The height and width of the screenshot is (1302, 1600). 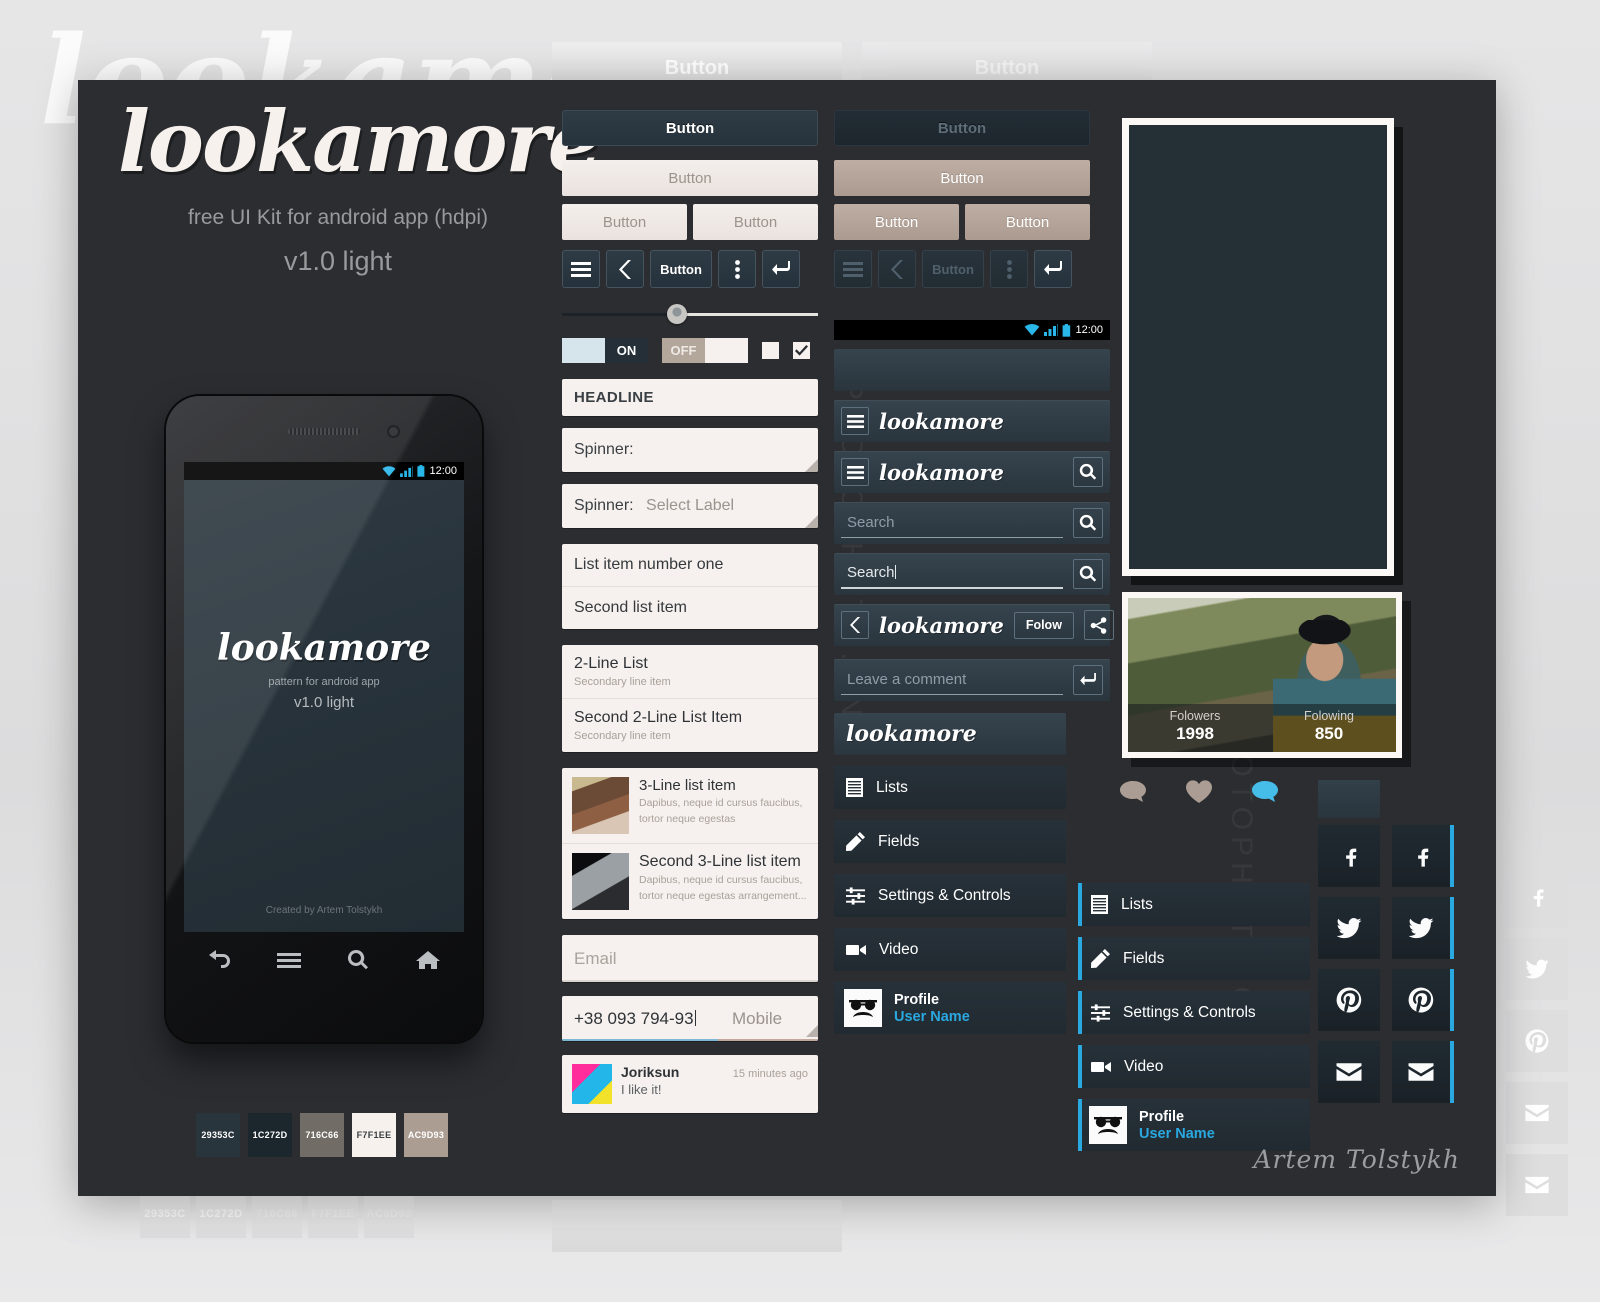 I want to click on phone-type-spinner: Mobile, so click(x=768, y=1018).